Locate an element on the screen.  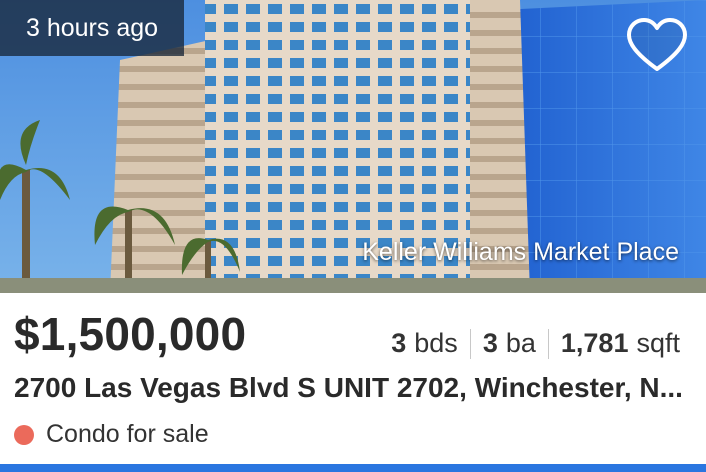
listing-status: Condo for sale is located at coordinates (111, 434).